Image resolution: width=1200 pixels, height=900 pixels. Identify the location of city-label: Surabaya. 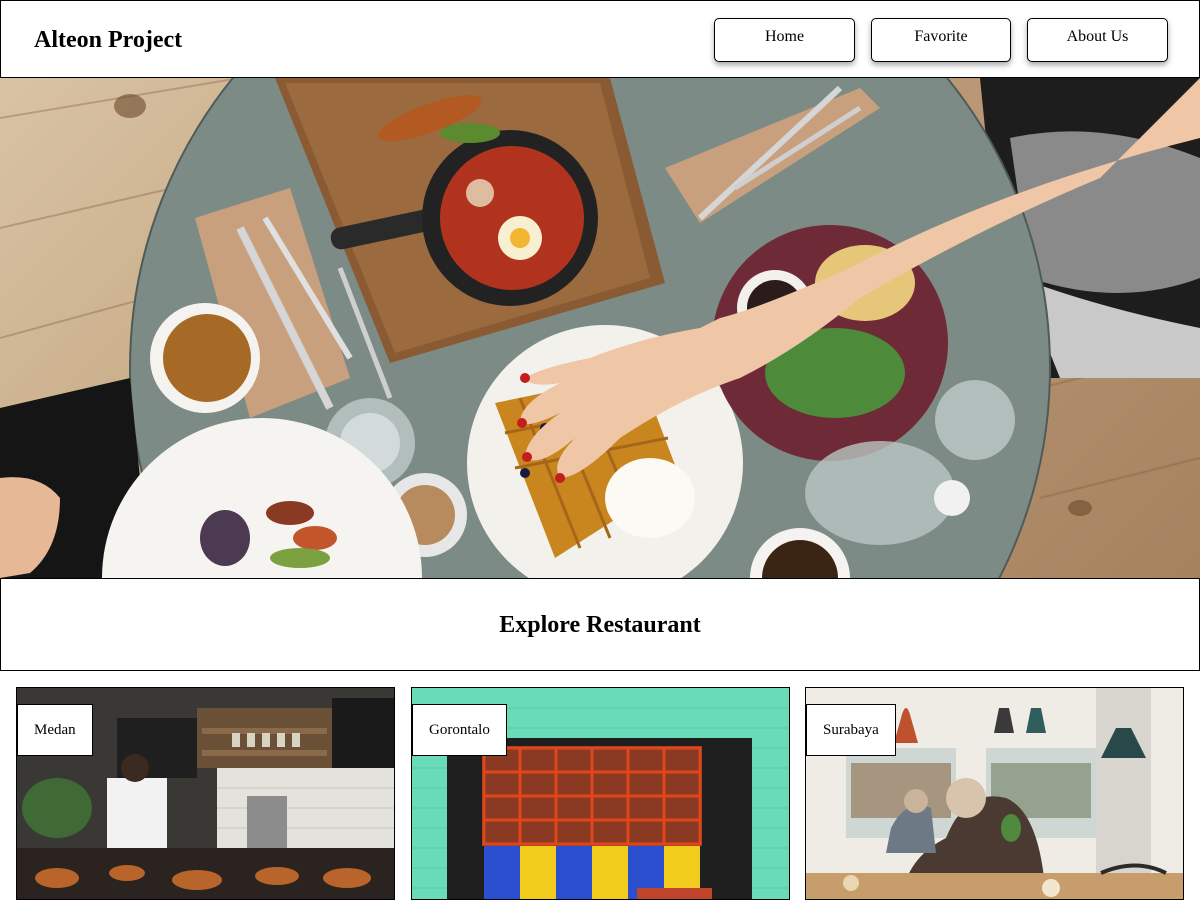
(851, 730).